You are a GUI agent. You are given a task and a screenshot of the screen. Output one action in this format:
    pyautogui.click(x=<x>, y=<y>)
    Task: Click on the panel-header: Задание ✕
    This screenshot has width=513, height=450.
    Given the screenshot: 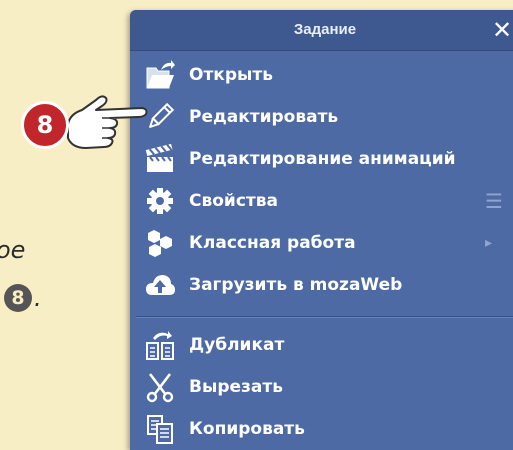 What is the action you would take?
    pyautogui.click(x=321, y=30)
    